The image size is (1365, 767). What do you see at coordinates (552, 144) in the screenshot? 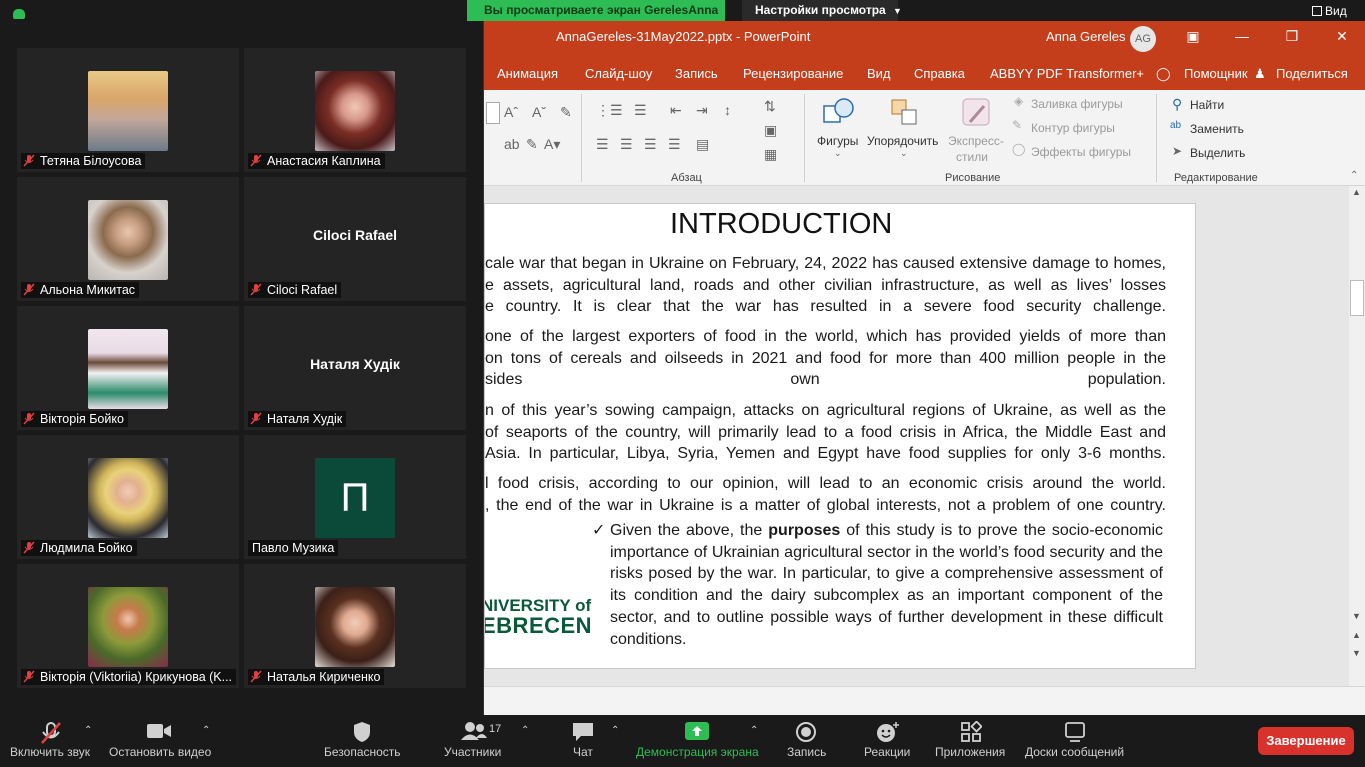
I see `font-color-icon: A▾` at bounding box center [552, 144].